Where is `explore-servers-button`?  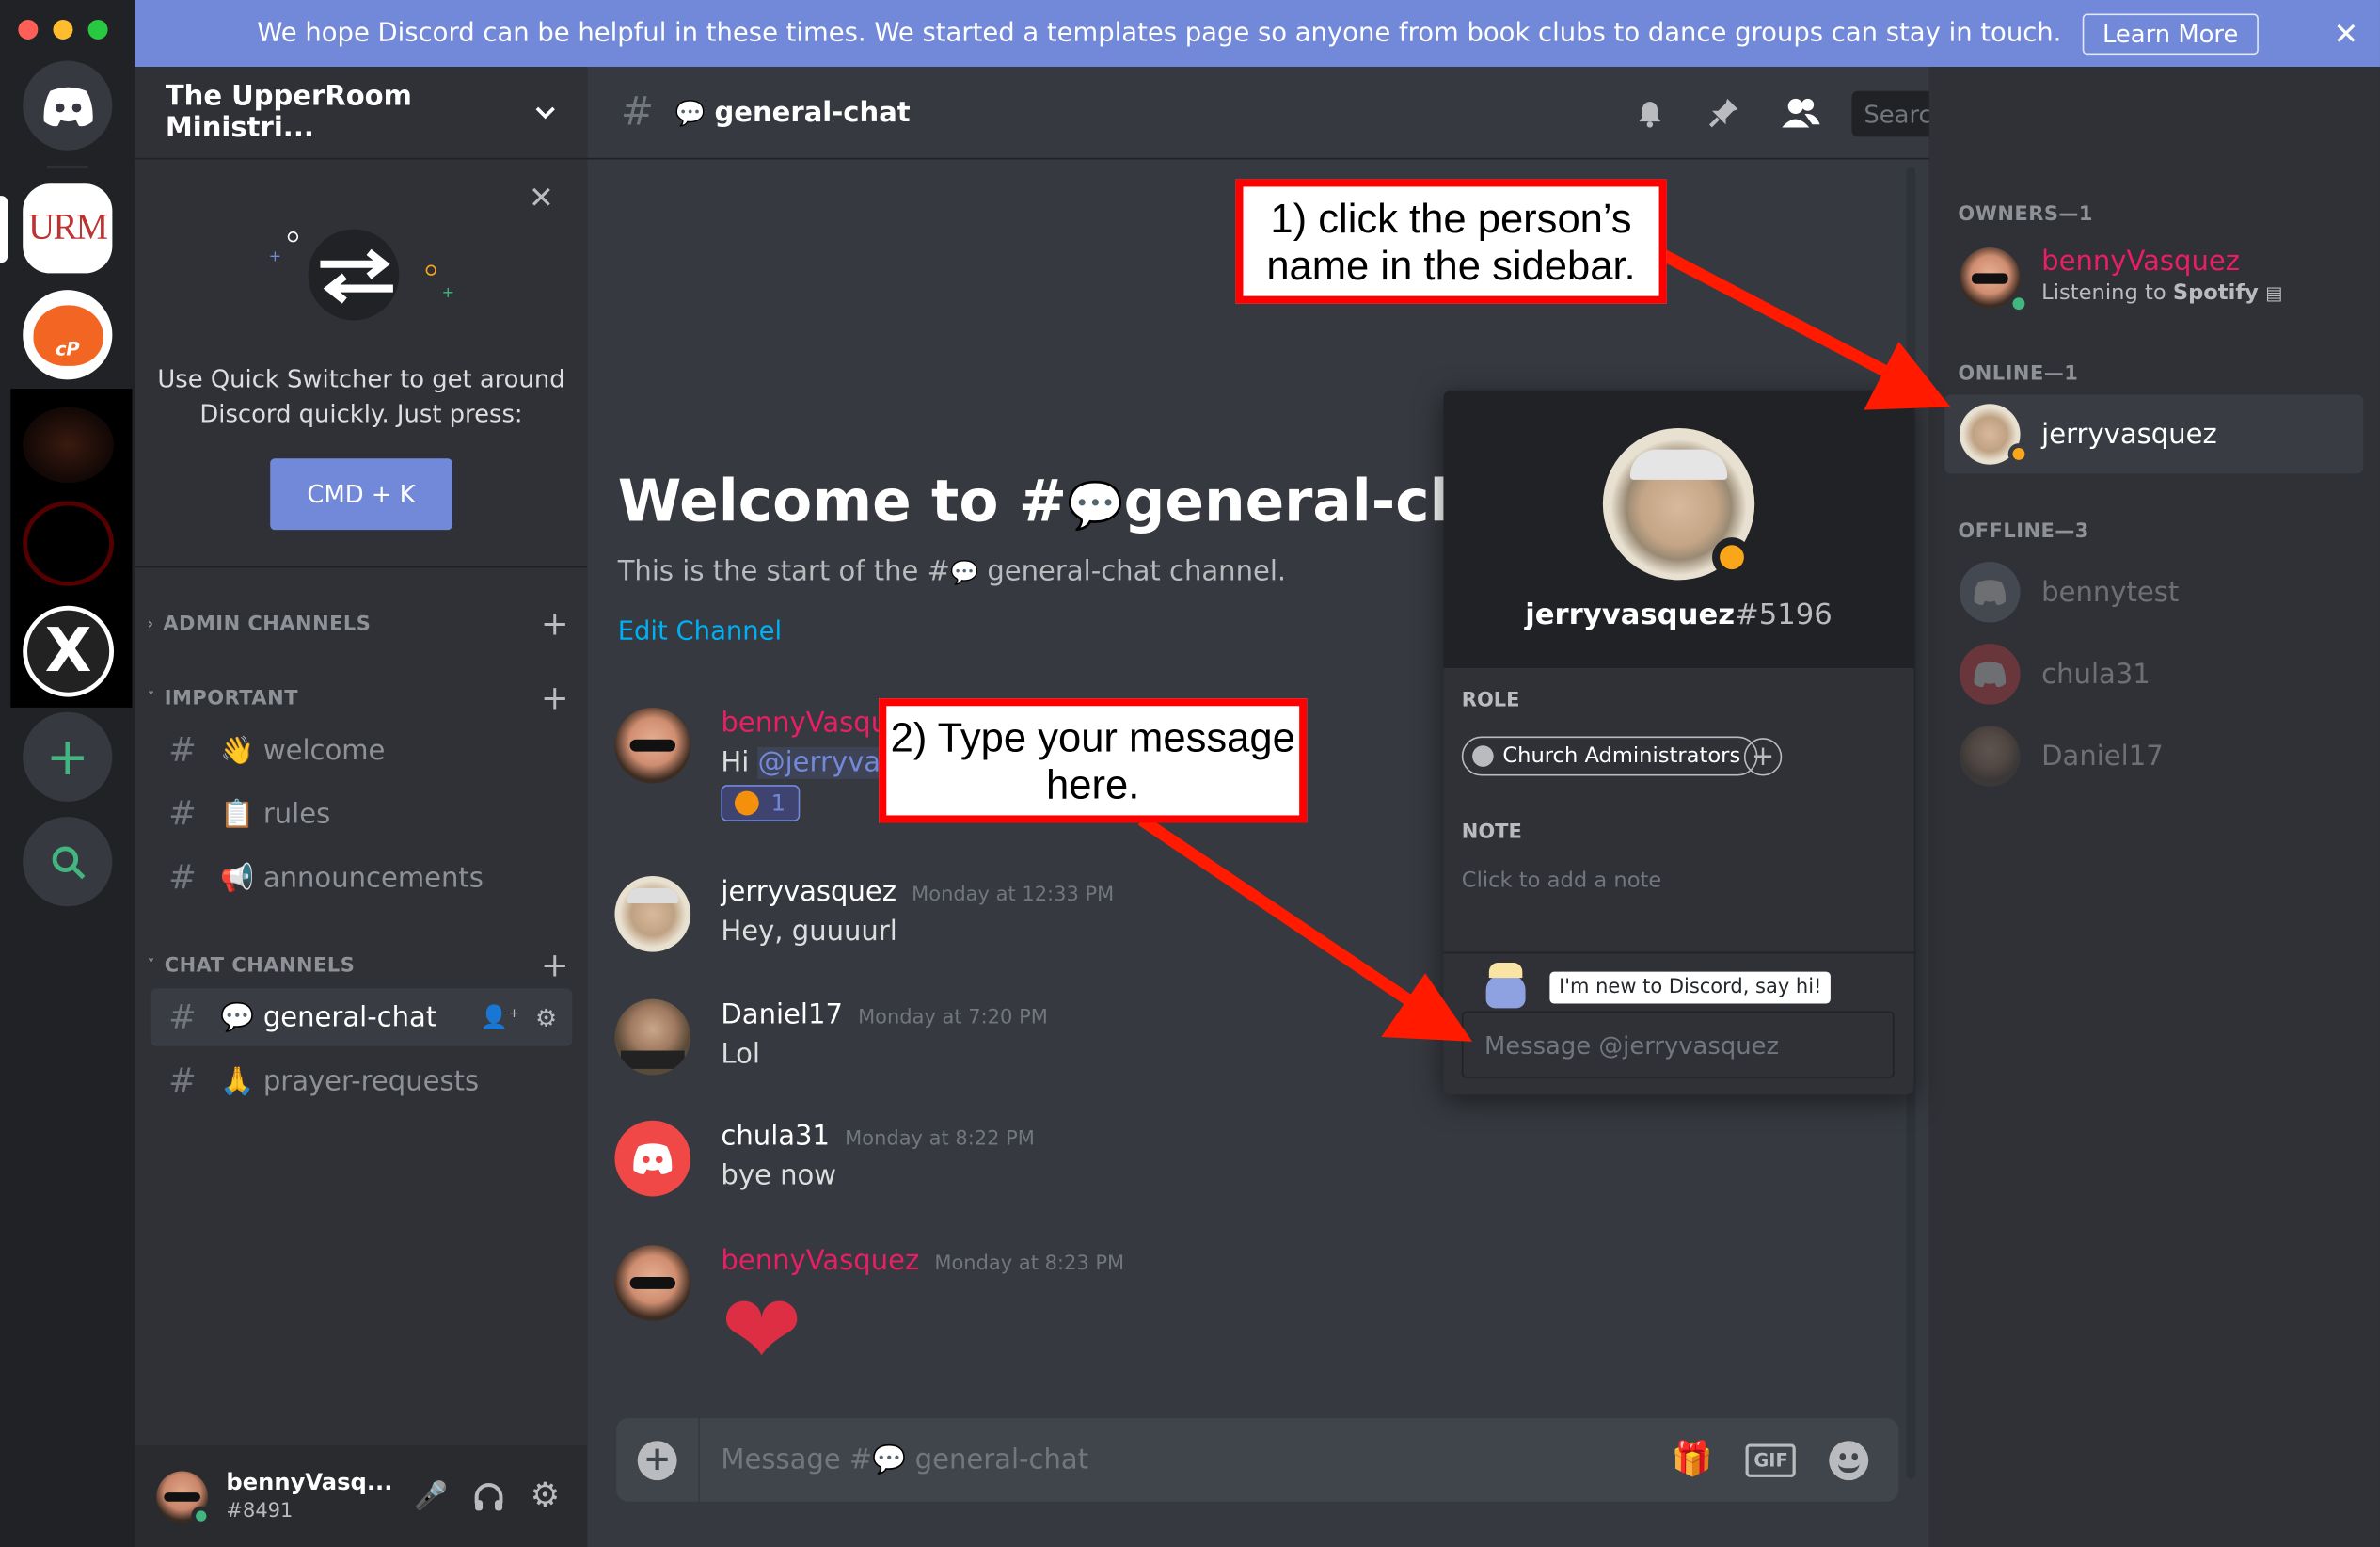 explore-servers-button is located at coordinates (68, 862).